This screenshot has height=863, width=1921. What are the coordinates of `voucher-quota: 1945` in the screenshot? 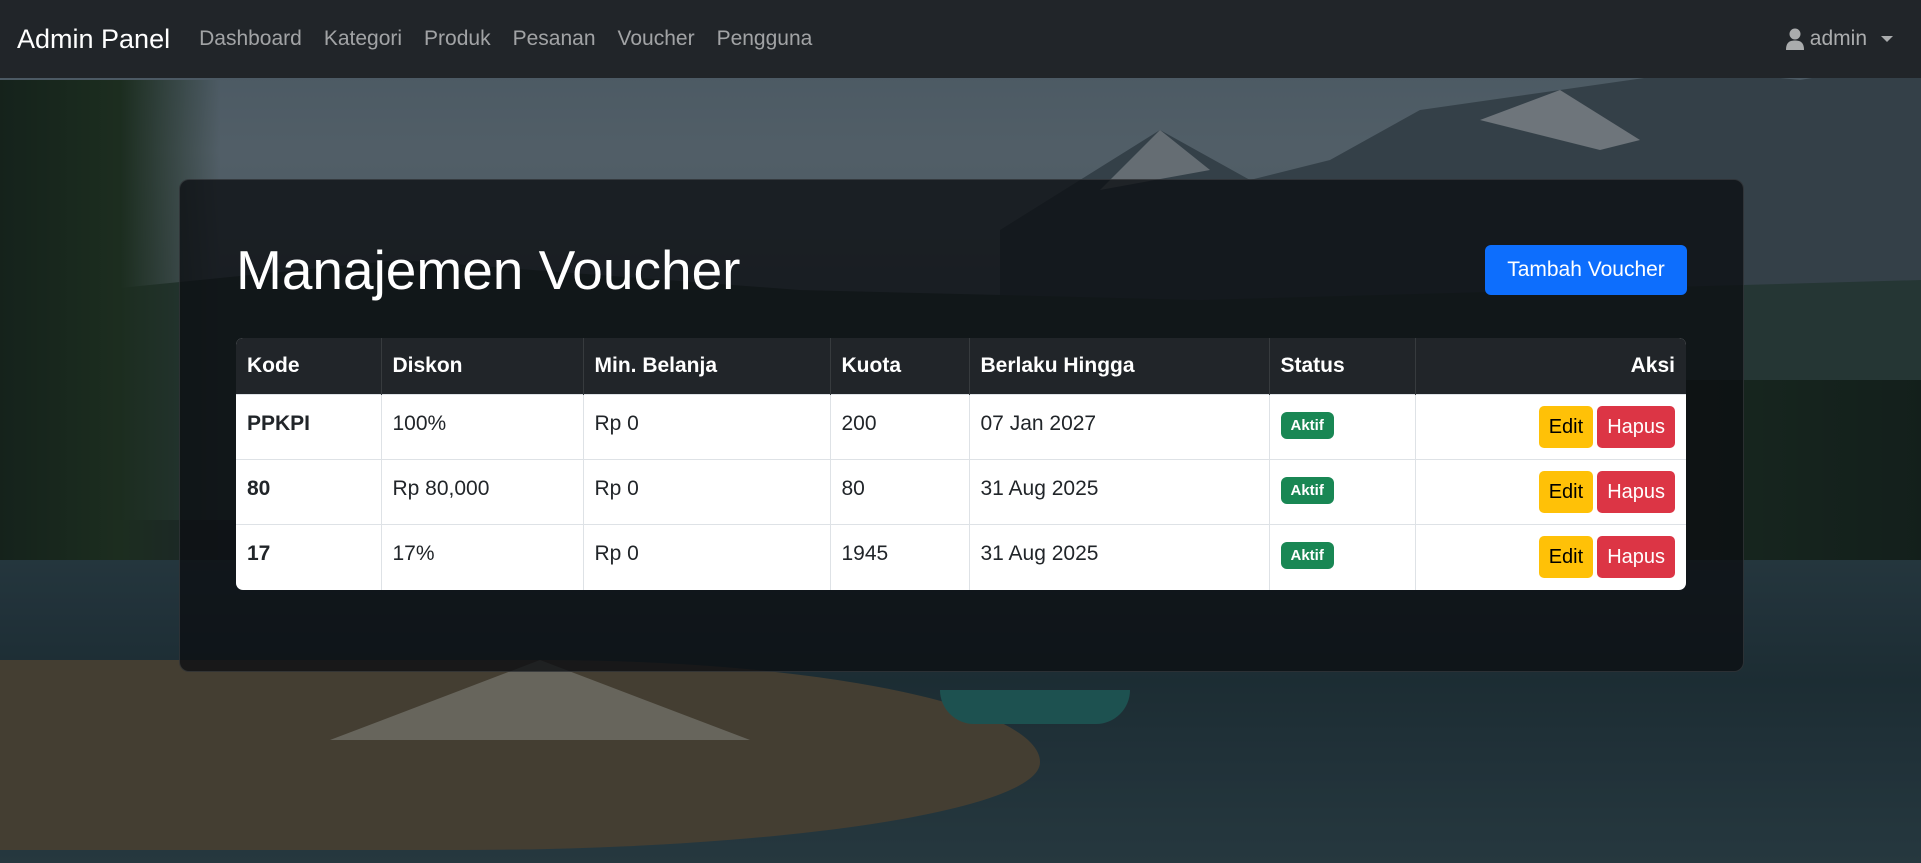 It's located at (900, 557).